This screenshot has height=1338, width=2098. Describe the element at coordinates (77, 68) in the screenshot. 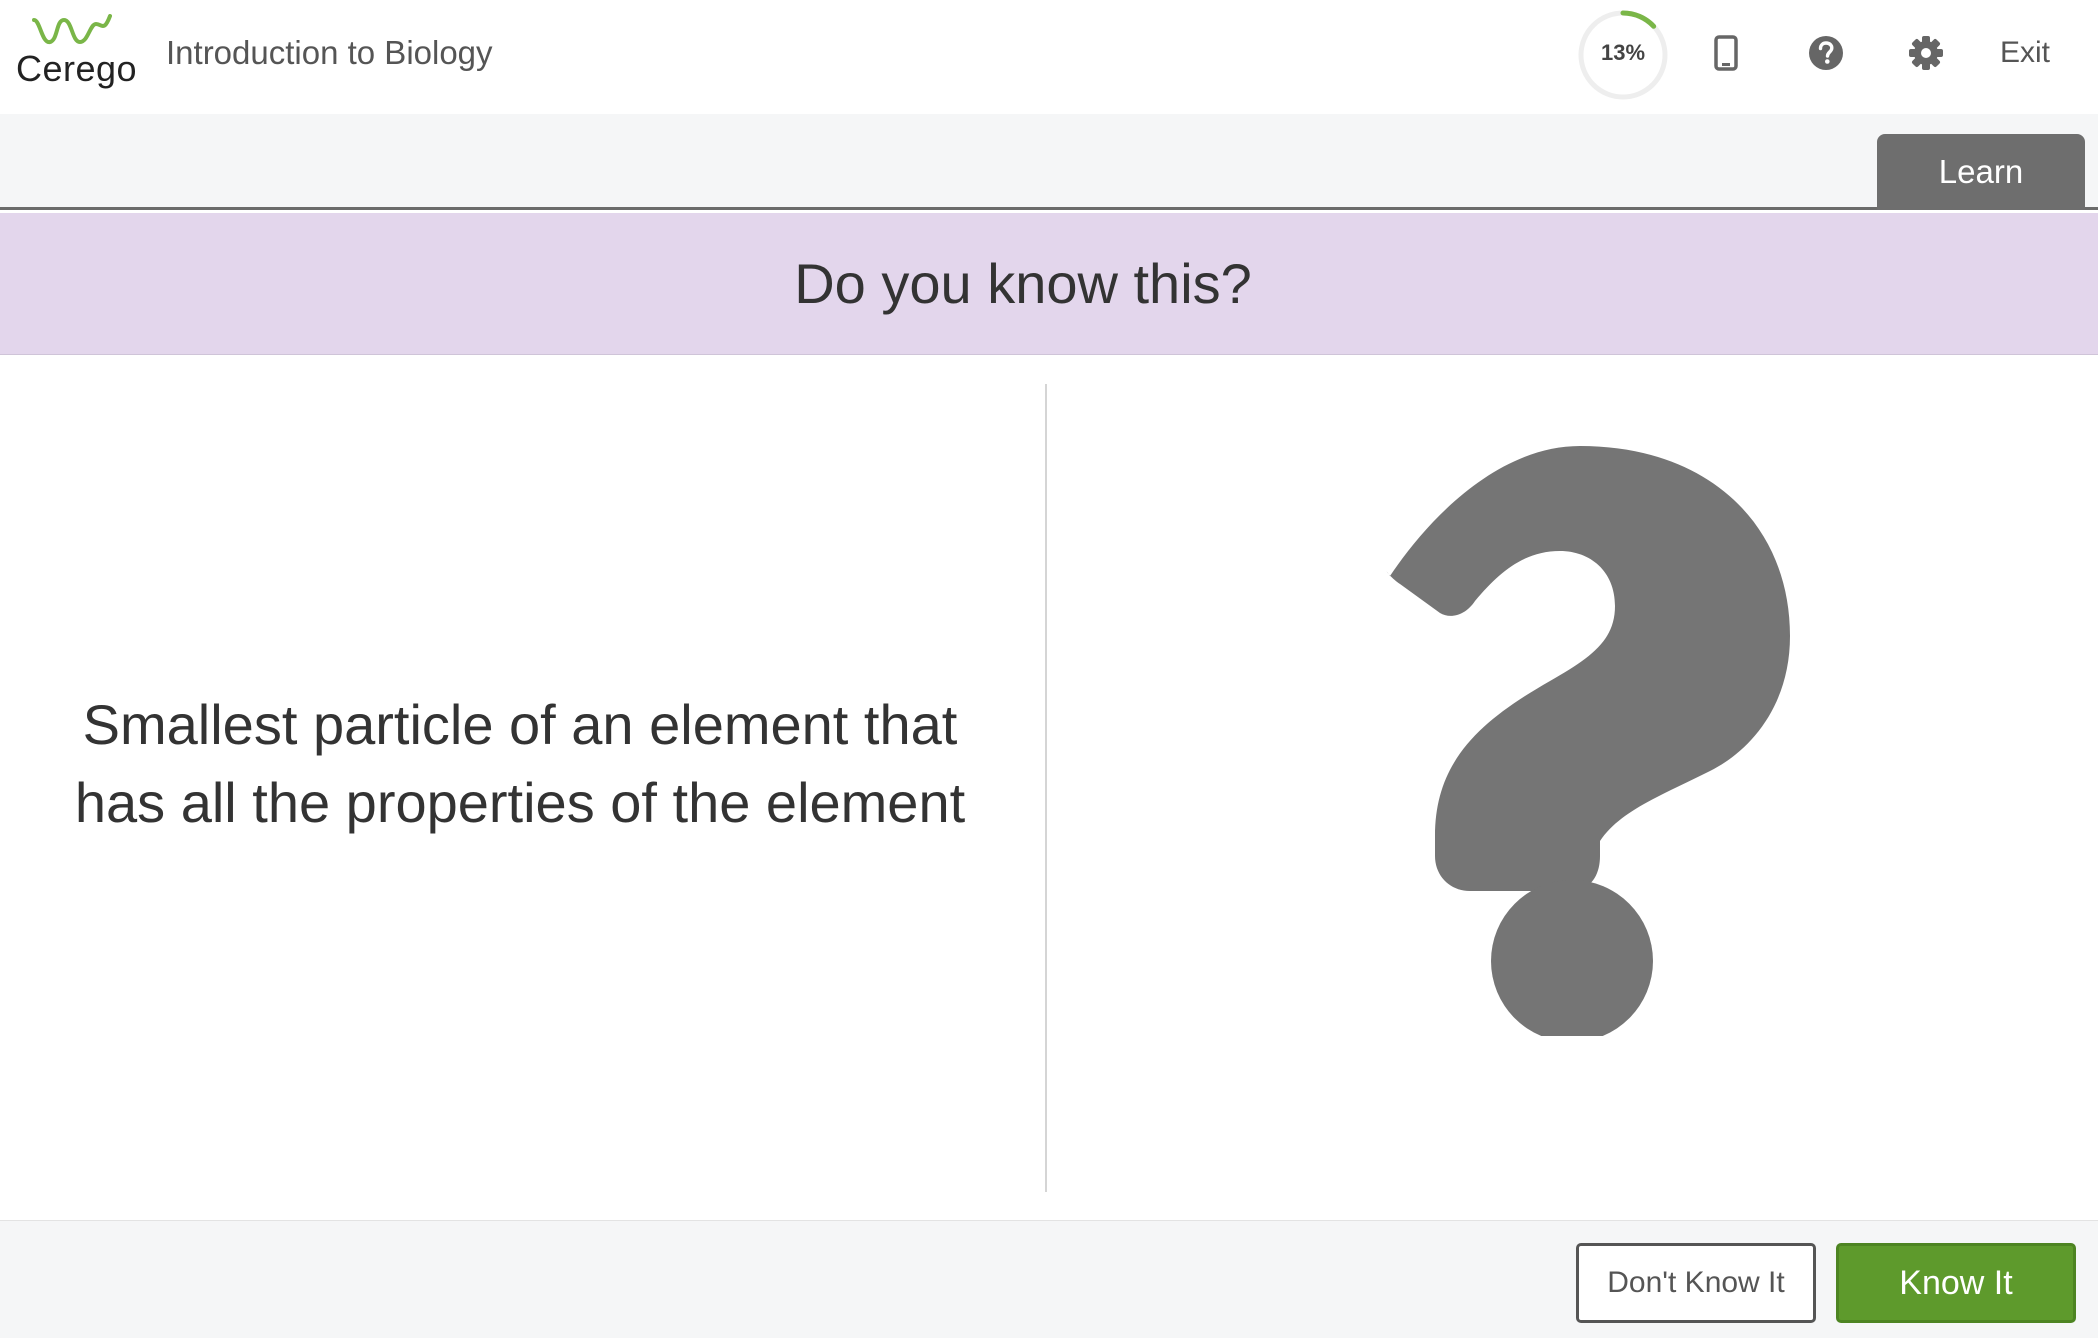

I see `logo-text: Cerego` at that location.